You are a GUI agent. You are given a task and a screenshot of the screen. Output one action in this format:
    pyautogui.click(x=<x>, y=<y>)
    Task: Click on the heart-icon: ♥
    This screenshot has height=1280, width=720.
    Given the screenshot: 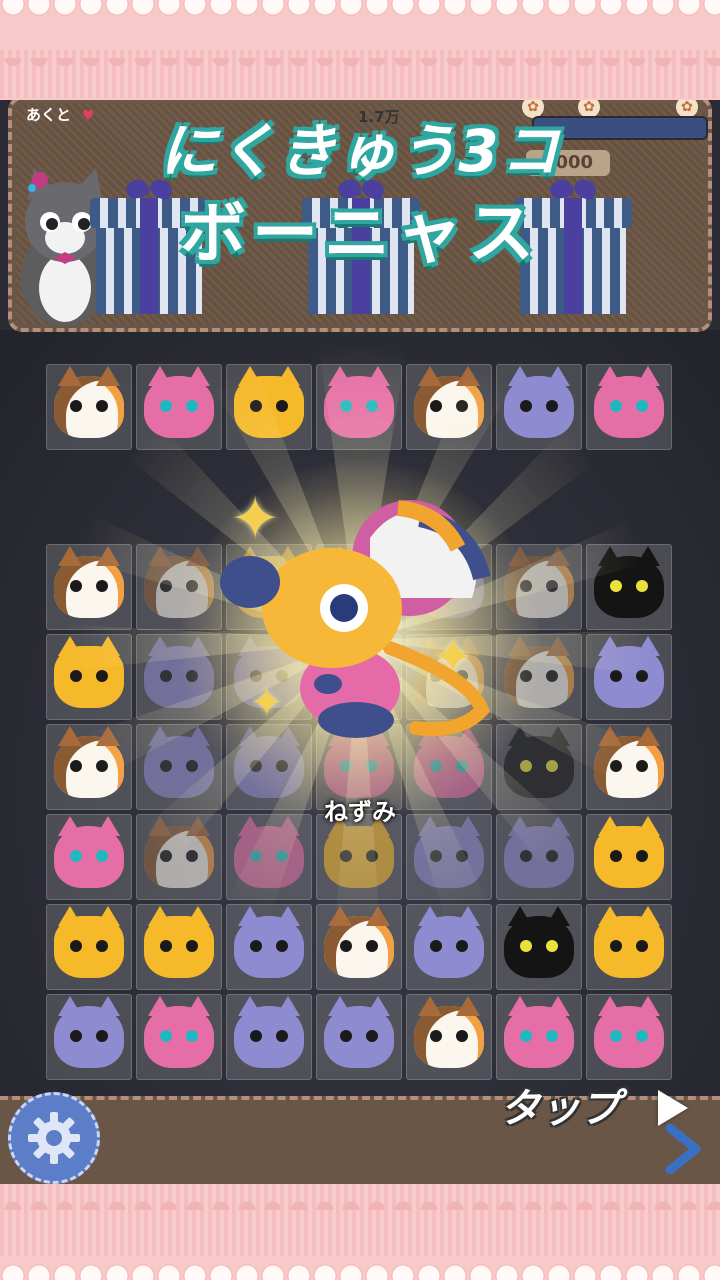 What is the action you would take?
    pyautogui.click(x=88, y=116)
    